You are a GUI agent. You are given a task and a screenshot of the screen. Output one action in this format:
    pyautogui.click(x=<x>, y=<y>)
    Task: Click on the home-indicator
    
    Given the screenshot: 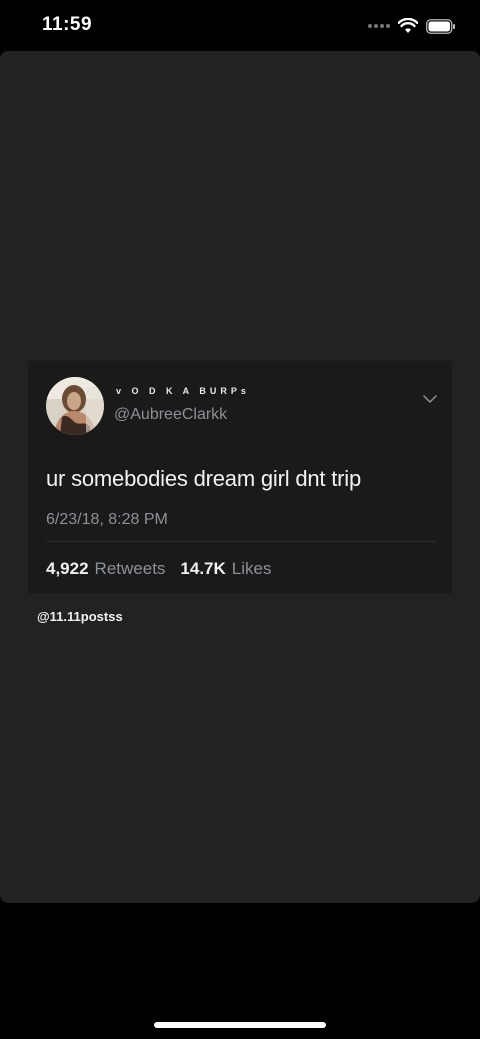 What is the action you would take?
    pyautogui.click(x=240, y=1025)
    